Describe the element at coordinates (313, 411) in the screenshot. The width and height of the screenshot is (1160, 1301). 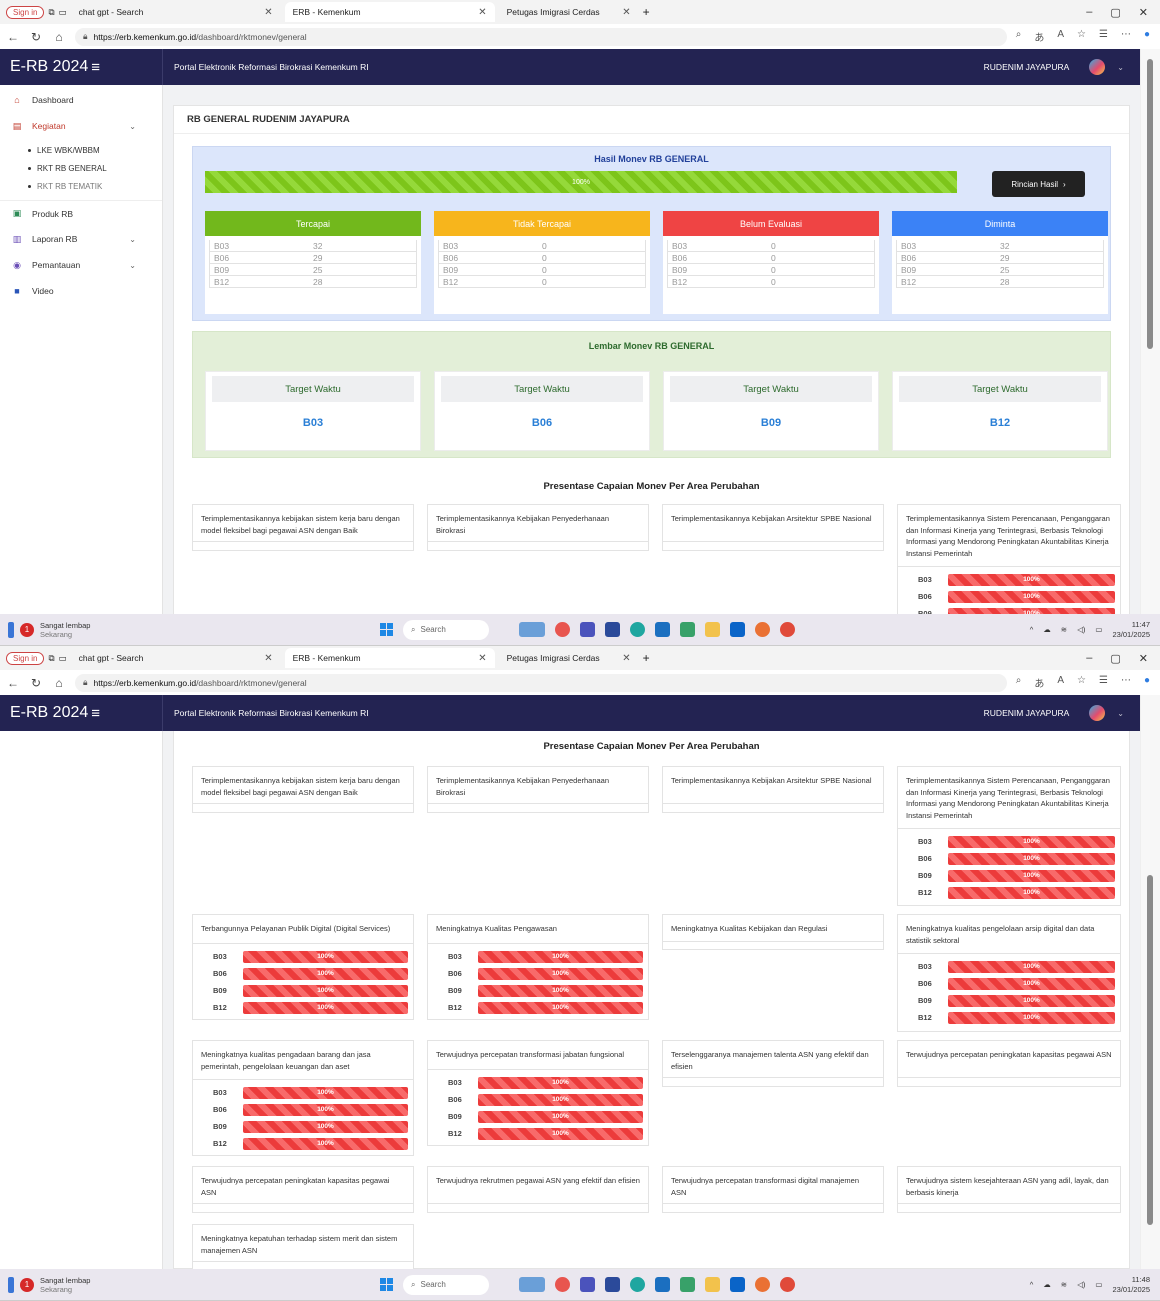
I see `target-box: Target Waktu B03` at that location.